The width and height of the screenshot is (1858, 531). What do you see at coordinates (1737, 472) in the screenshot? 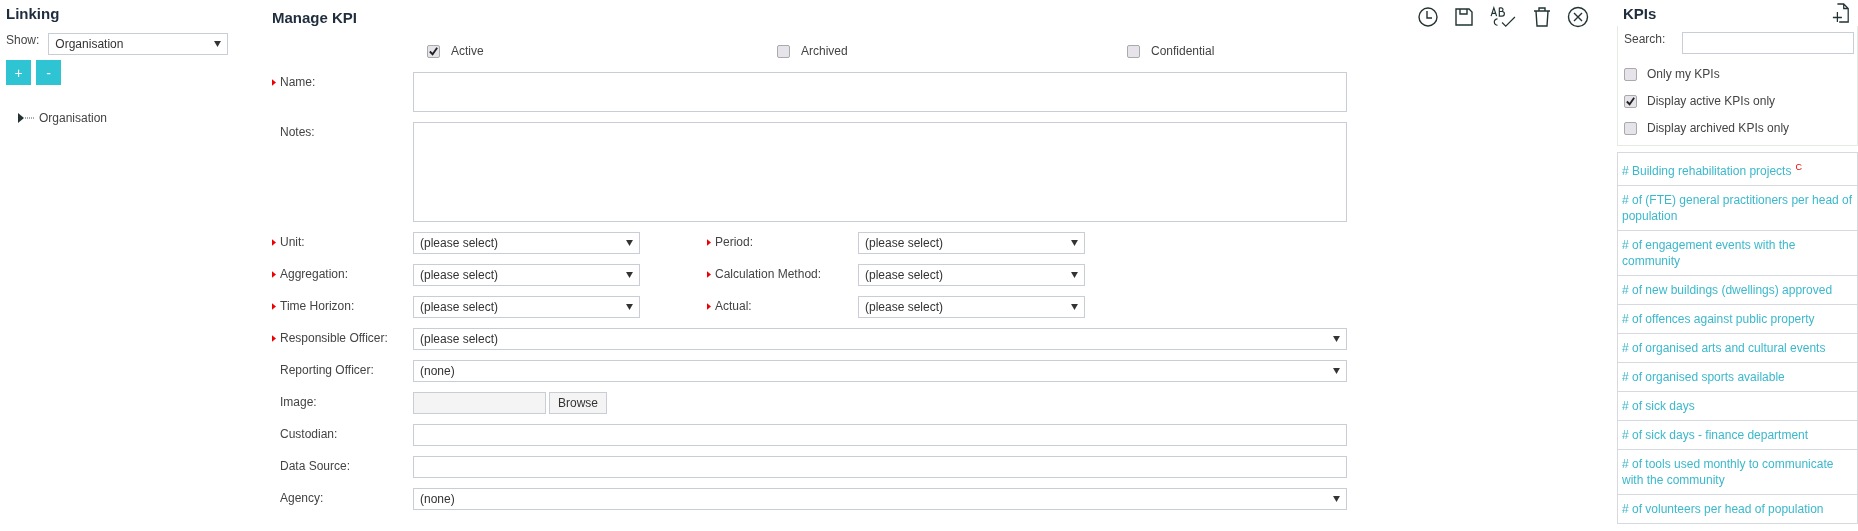
I see `kpi-list-item: # of tools used monthly to communicate with the community` at bounding box center [1737, 472].